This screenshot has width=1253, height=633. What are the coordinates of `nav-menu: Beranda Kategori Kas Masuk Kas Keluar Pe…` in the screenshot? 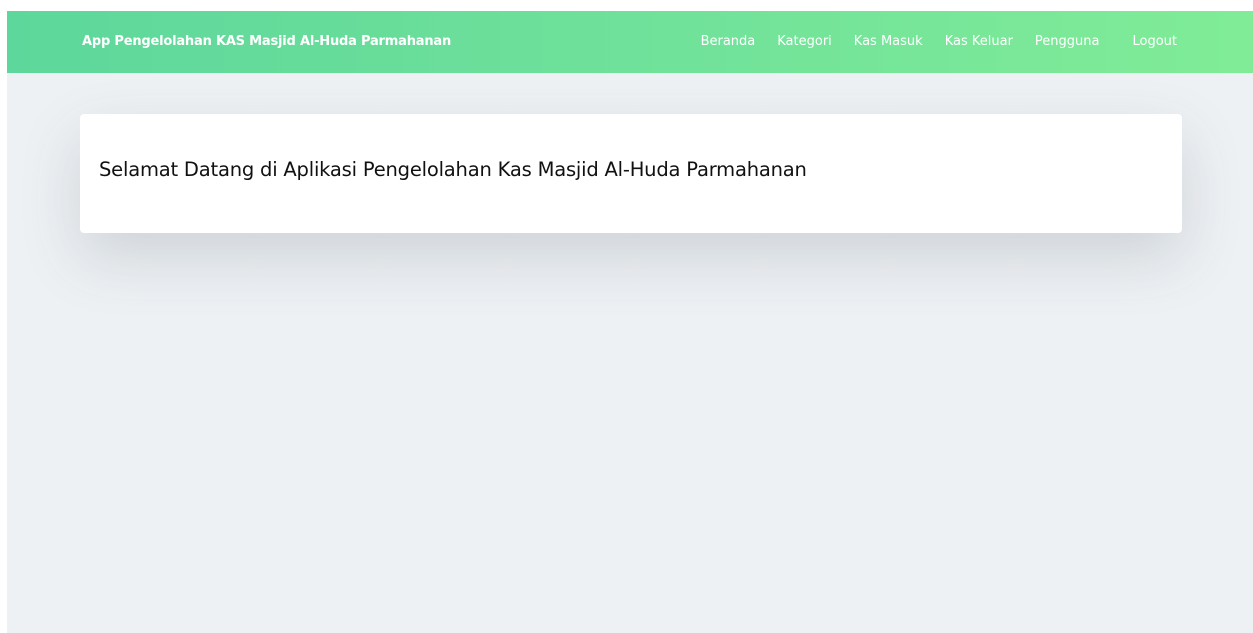 It's located at (933, 42).